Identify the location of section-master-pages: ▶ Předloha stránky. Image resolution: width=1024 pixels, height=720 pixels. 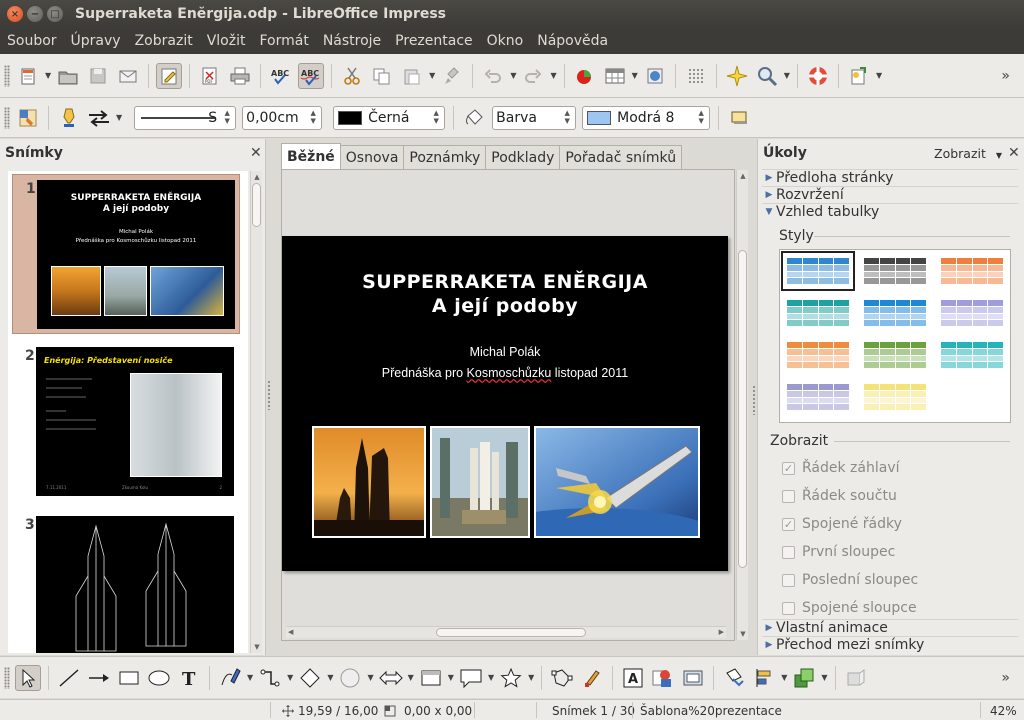
(890, 177).